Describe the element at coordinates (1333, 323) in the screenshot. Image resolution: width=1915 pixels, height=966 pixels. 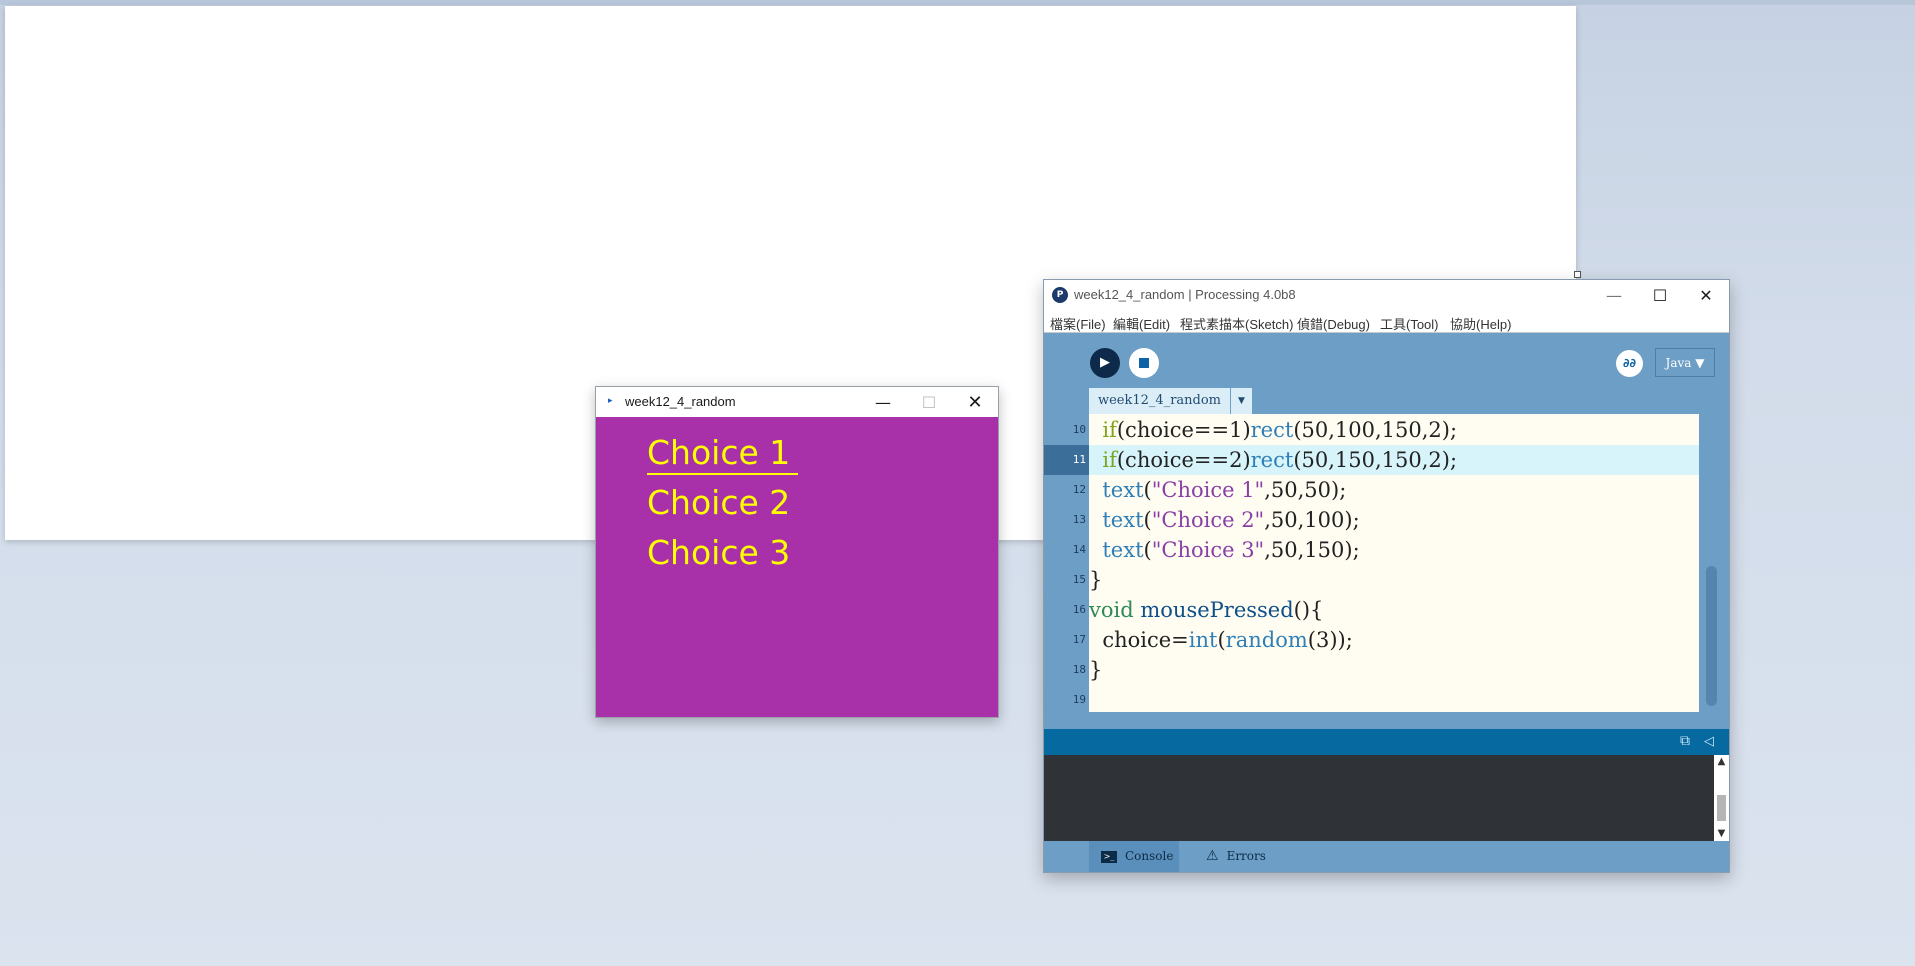
I see `menu-debug: 偵錯(Debug)` at that location.